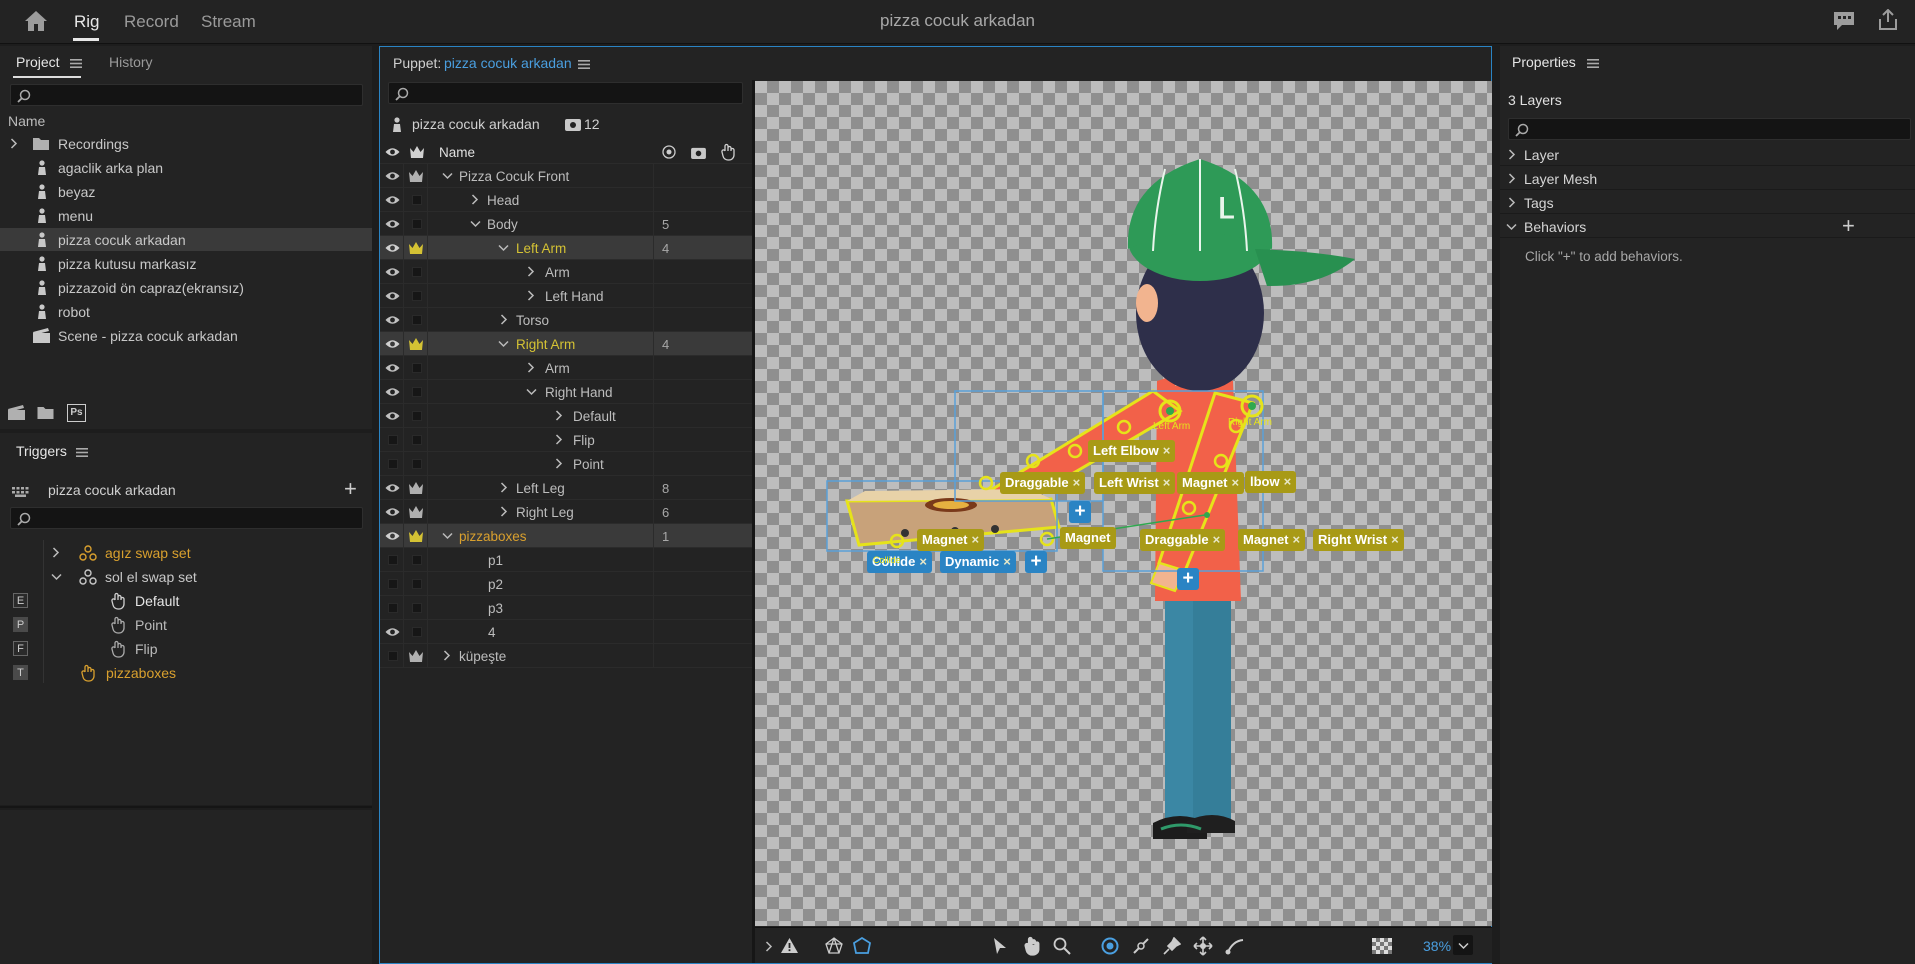 This screenshot has width=1915, height=964. I want to click on left-elbow-tag: Left Elbow ×, so click(1132, 451).